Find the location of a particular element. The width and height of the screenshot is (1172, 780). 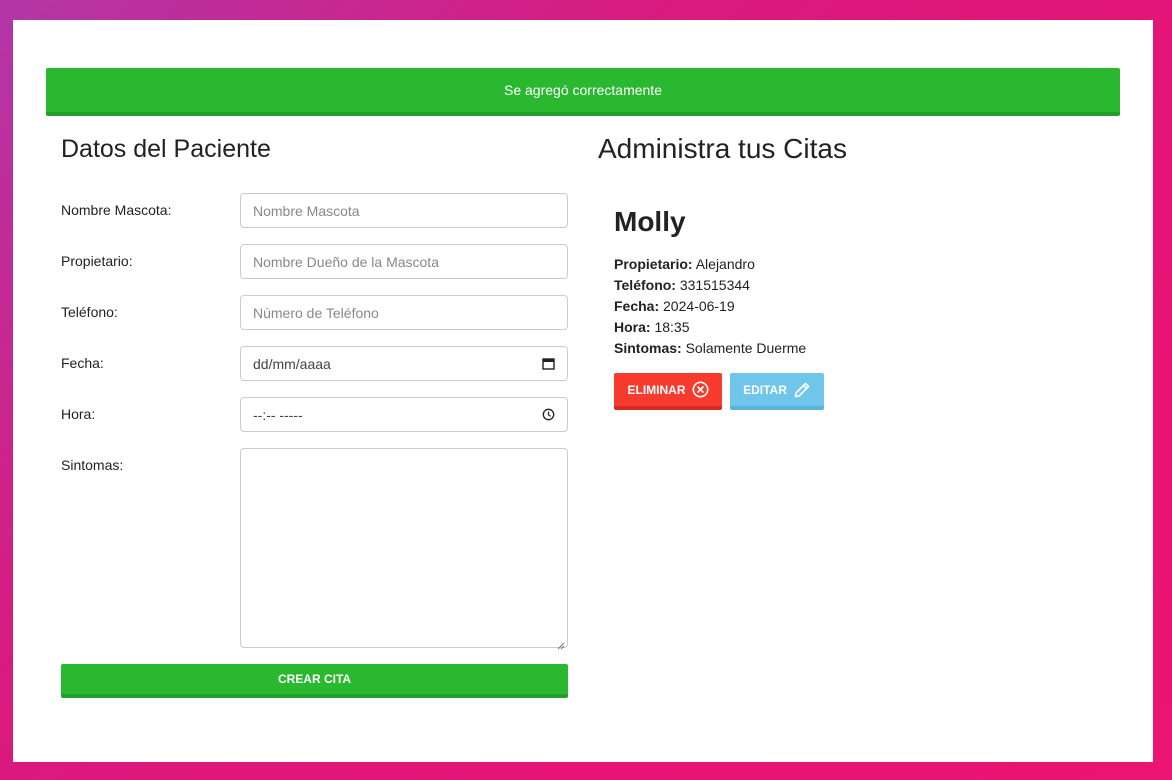

time-key: Hora: is located at coordinates (632, 327).